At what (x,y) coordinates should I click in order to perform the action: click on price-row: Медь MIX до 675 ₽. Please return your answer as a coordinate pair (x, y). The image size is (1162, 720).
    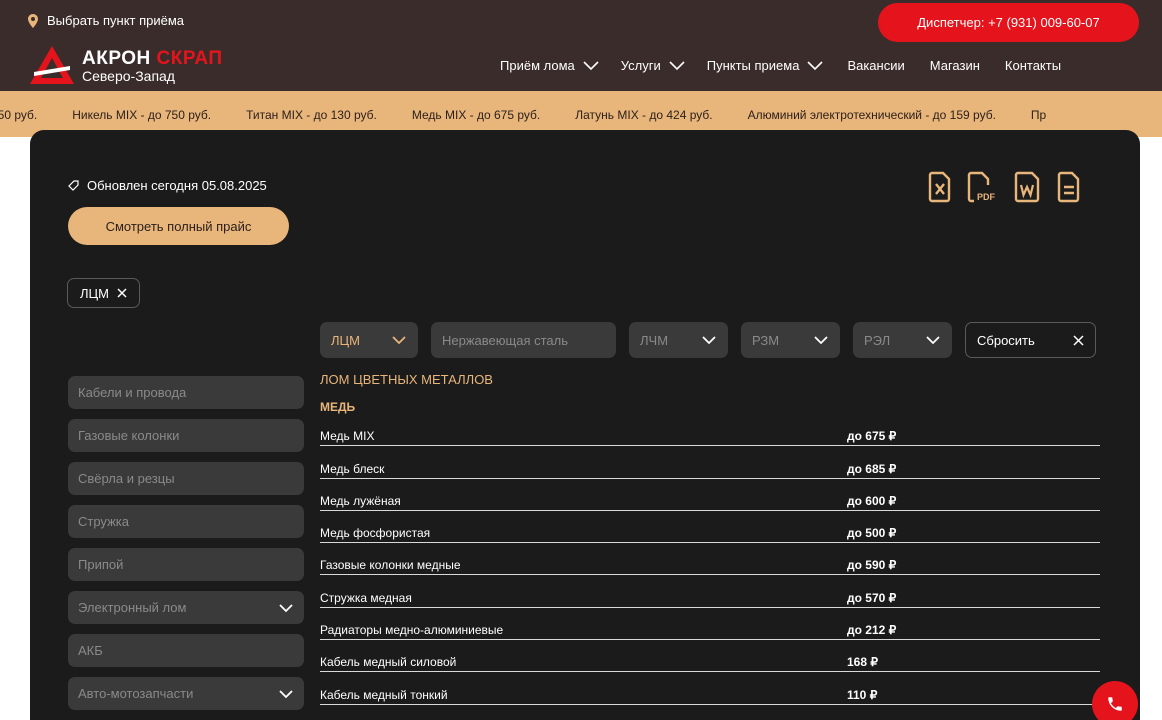
    Looking at the image, I should click on (710, 430).